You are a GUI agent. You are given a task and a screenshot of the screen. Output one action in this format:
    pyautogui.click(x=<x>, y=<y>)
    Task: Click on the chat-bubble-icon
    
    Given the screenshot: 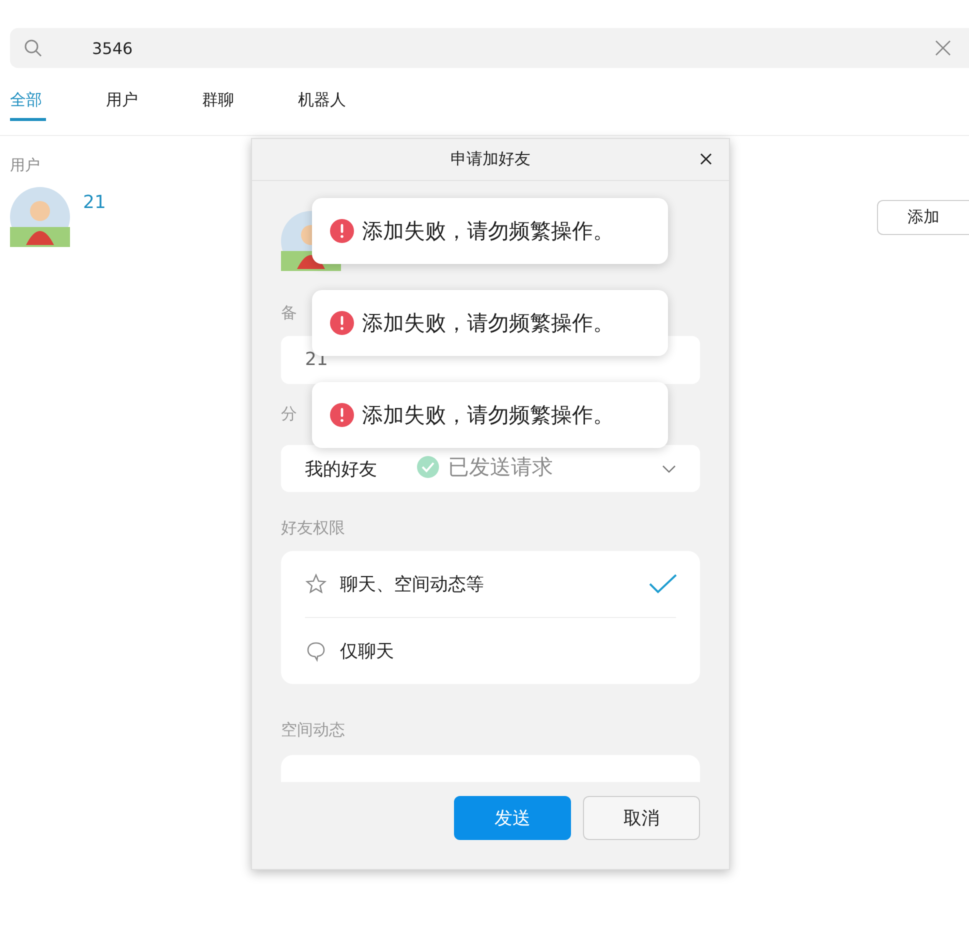 What is the action you would take?
    pyautogui.click(x=316, y=651)
    